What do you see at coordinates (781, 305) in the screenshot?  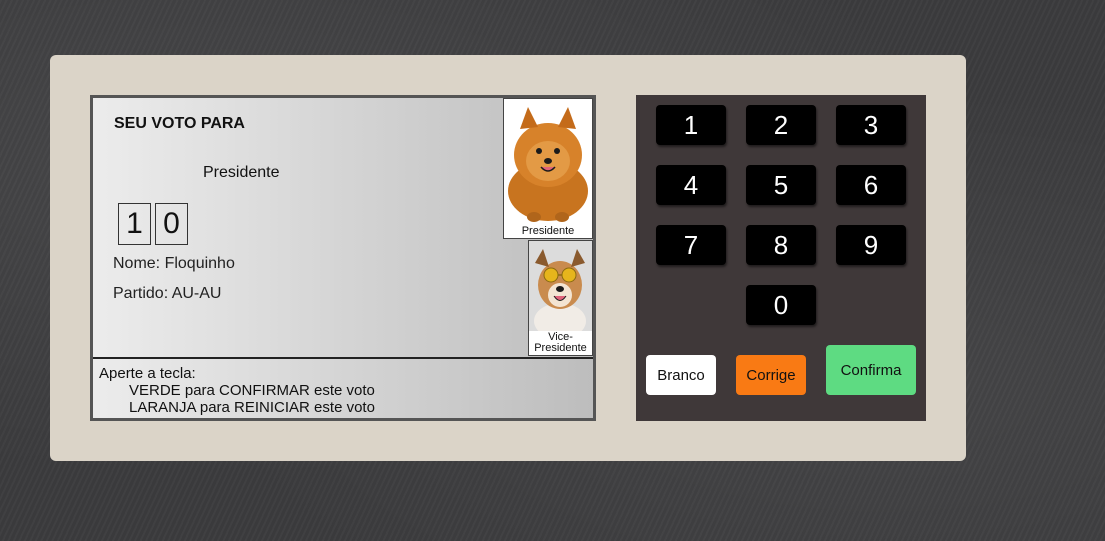 I see `key-0: 0` at bounding box center [781, 305].